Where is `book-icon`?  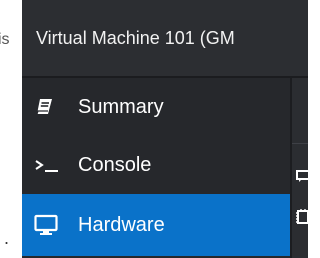 book-icon is located at coordinates (52, 107).